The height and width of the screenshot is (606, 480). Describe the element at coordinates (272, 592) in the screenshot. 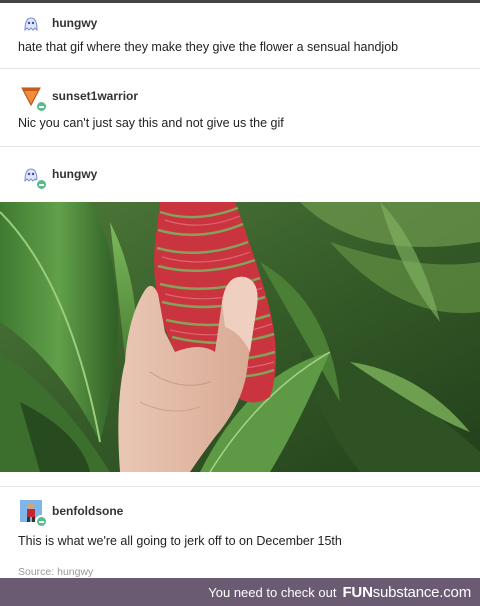

I see `footer-cta: You need to check out` at that location.